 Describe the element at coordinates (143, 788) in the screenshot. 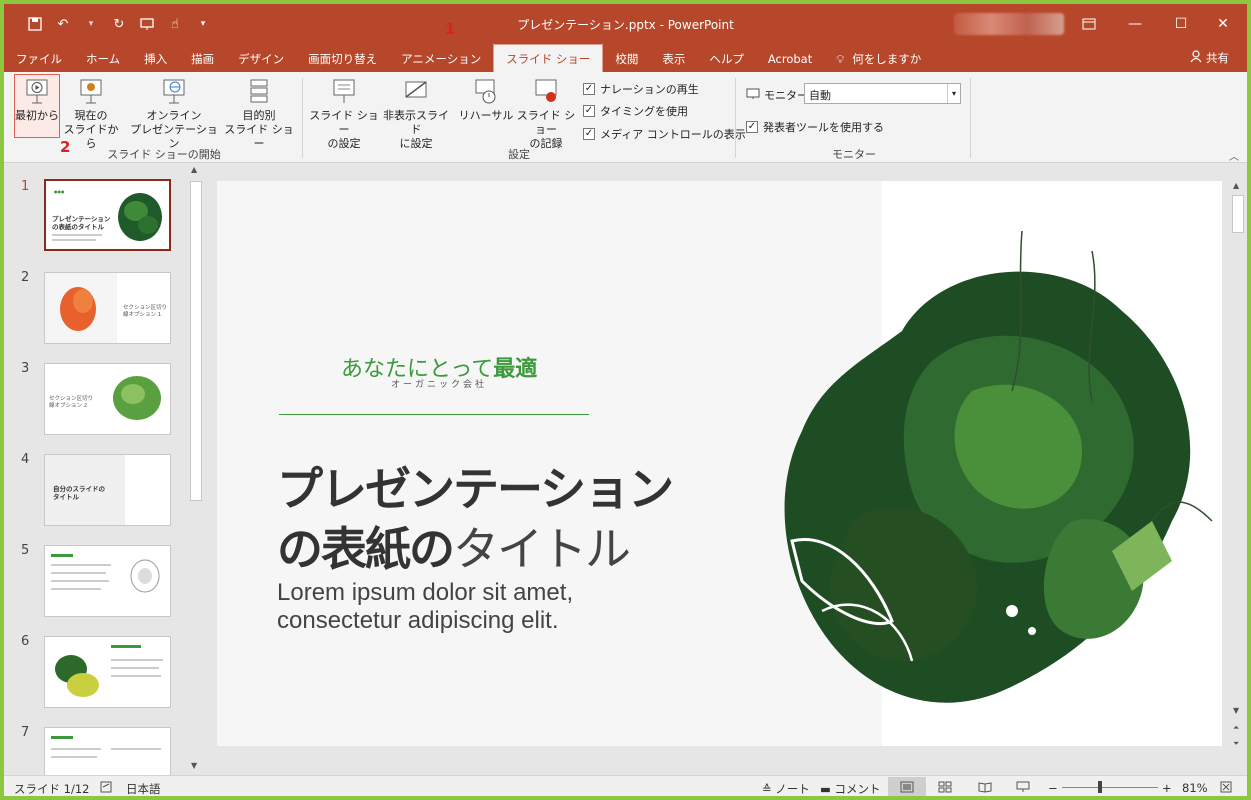

I see `language-indicator: 日本語` at that location.